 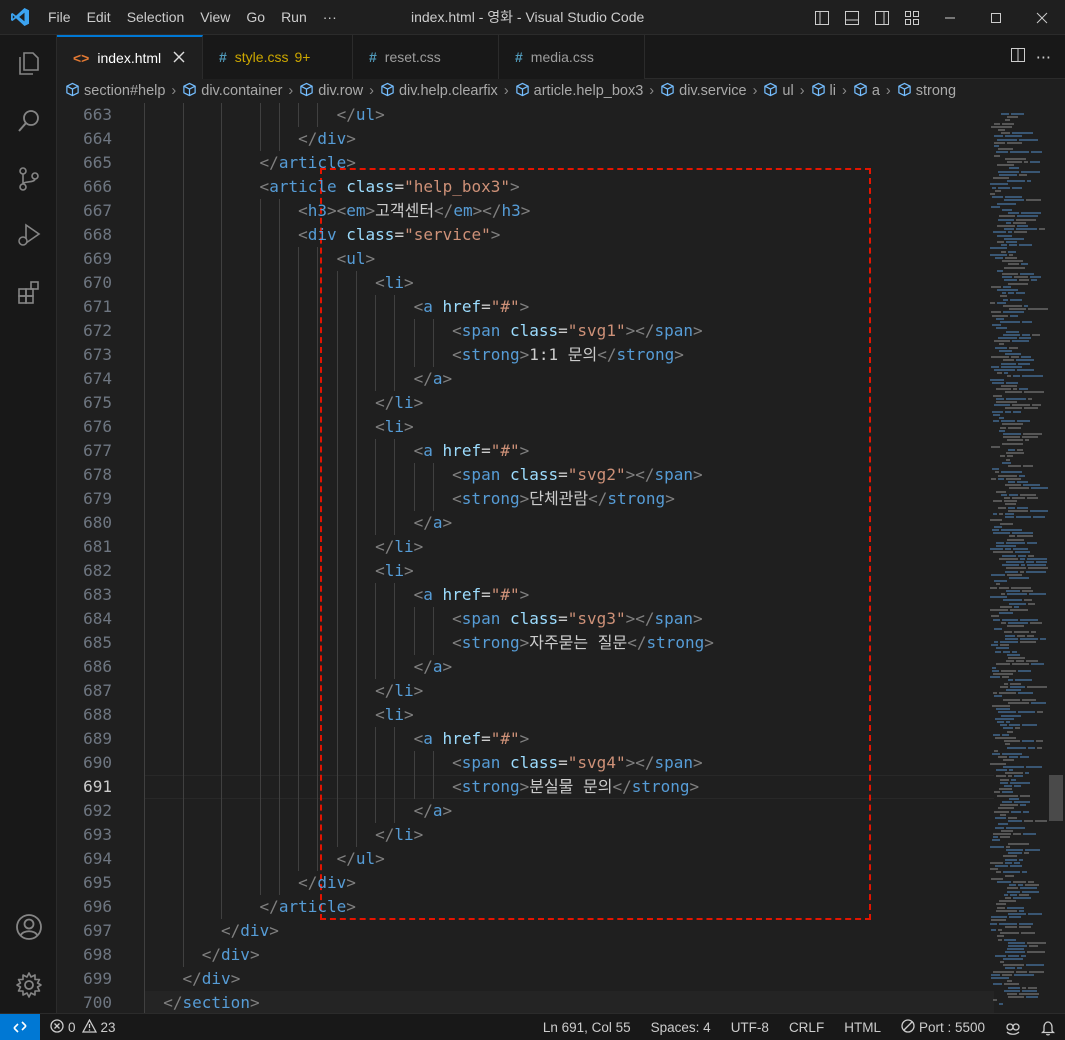 What do you see at coordinates (1018, 57) in the screenshot?
I see `split-editor-icon` at bounding box center [1018, 57].